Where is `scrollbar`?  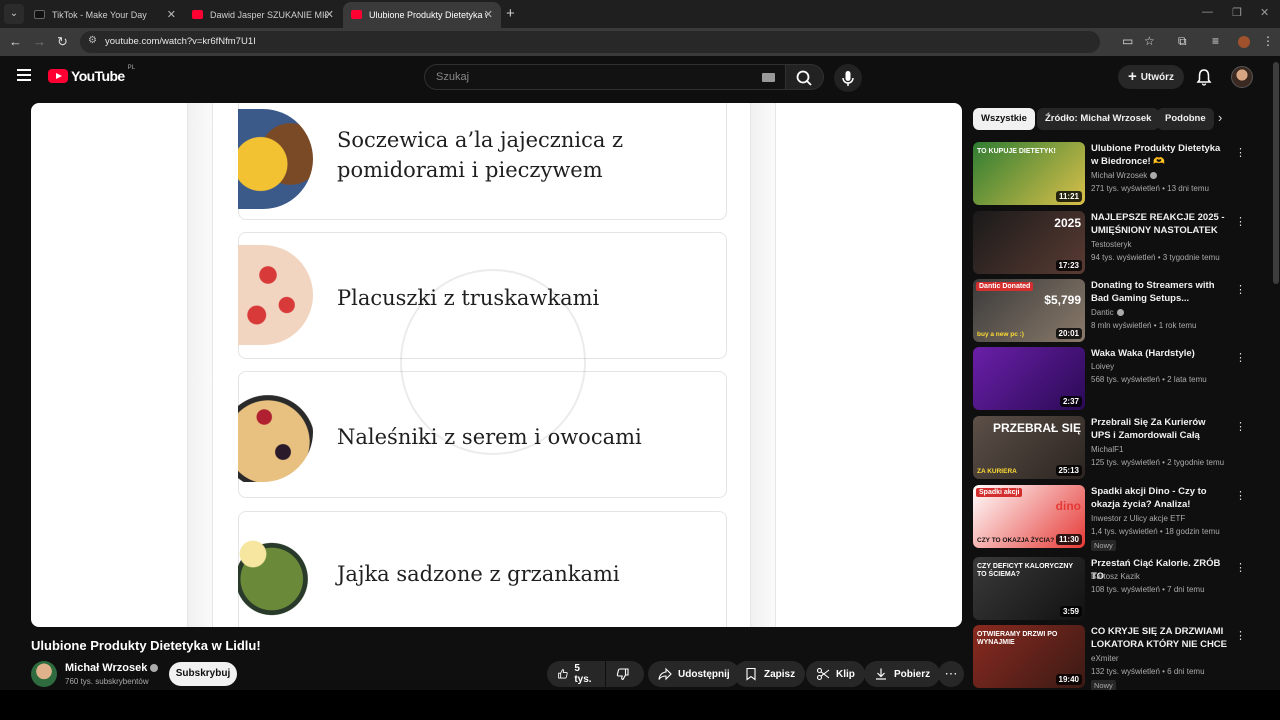
scrollbar is located at coordinates (1276, 173).